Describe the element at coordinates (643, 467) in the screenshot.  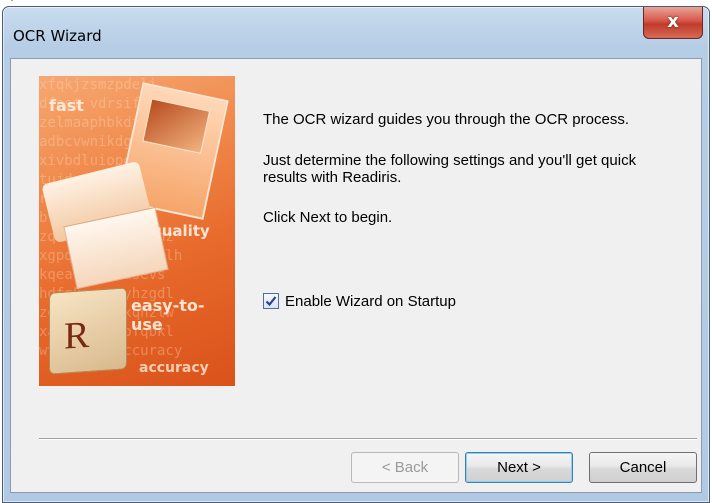
I see `cancel-button: Cancel` at that location.